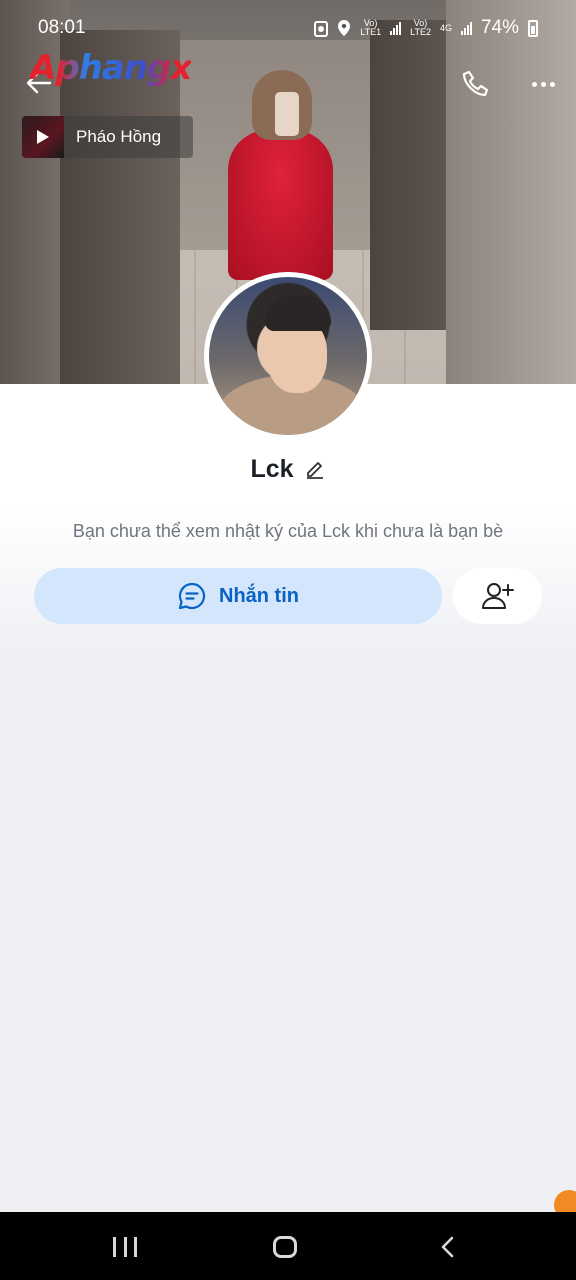 The width and height of the screenshot is (576, 1280). What do you see at coordinates (111, 68) in the screenshot?
I see `watermark-logo: Aphangx` at bounding box center [111, 68].